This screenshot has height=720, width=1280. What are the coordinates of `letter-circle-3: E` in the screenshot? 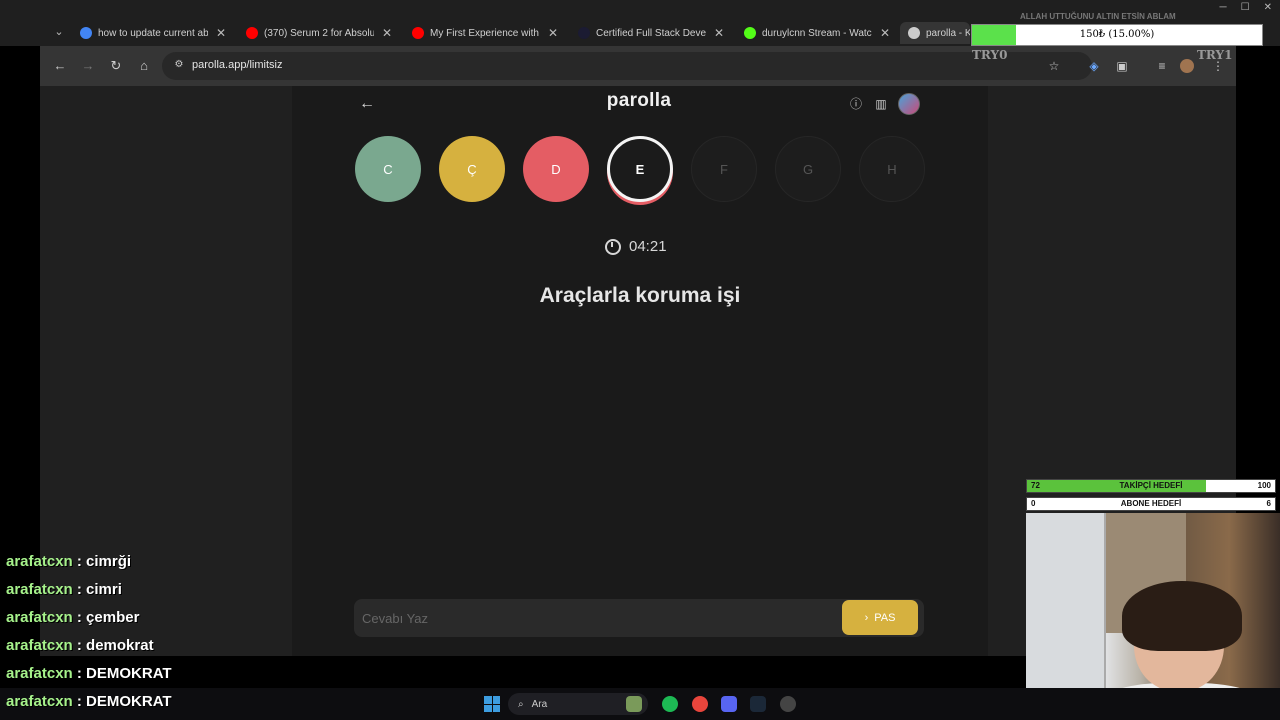 It's located at (640, 169).